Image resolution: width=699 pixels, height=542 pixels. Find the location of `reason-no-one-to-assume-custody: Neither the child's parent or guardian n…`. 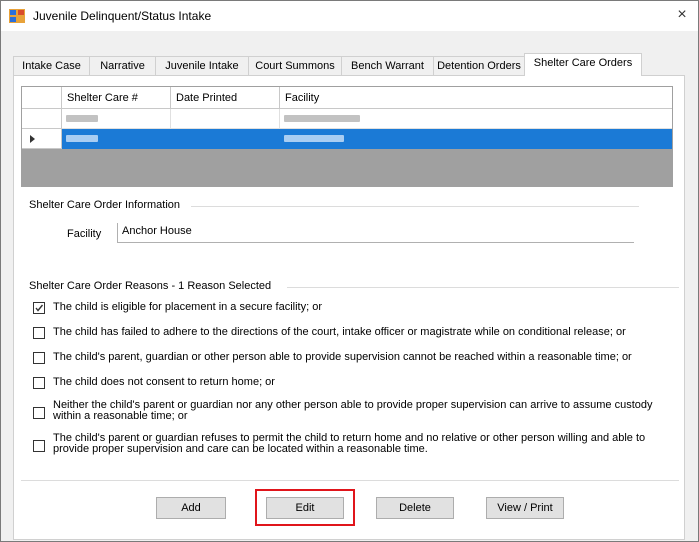

reason-no-one-to-assume-custody: Neither the child's parent or guardian n… is located at coordinates (353, 413).